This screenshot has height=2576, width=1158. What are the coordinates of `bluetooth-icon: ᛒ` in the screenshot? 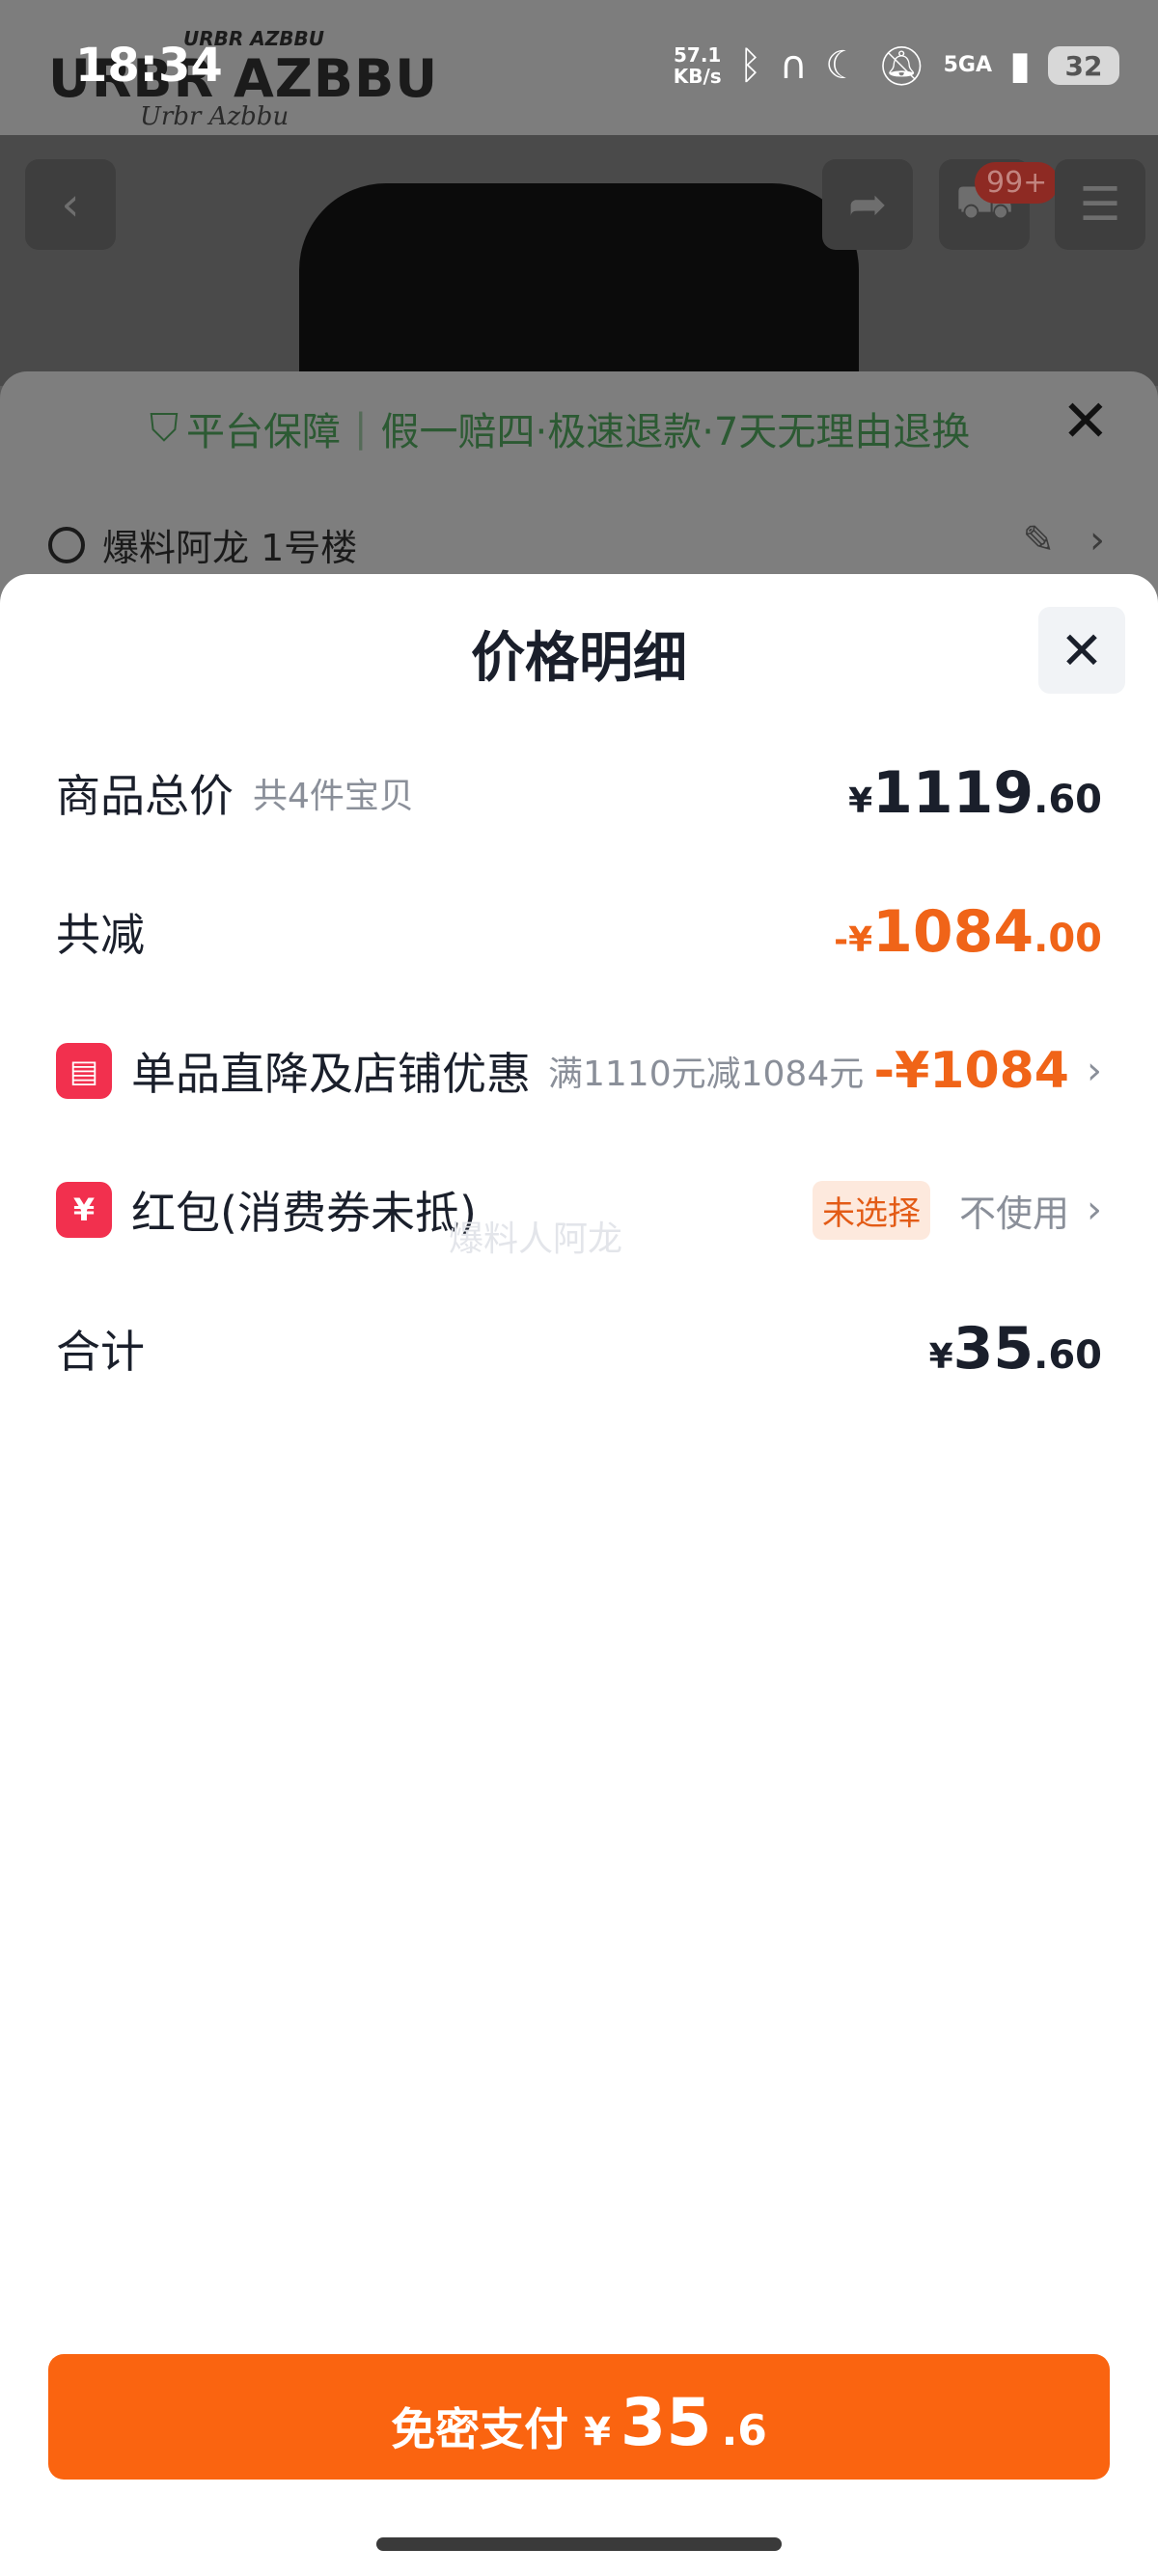 It's located at (750, 65).